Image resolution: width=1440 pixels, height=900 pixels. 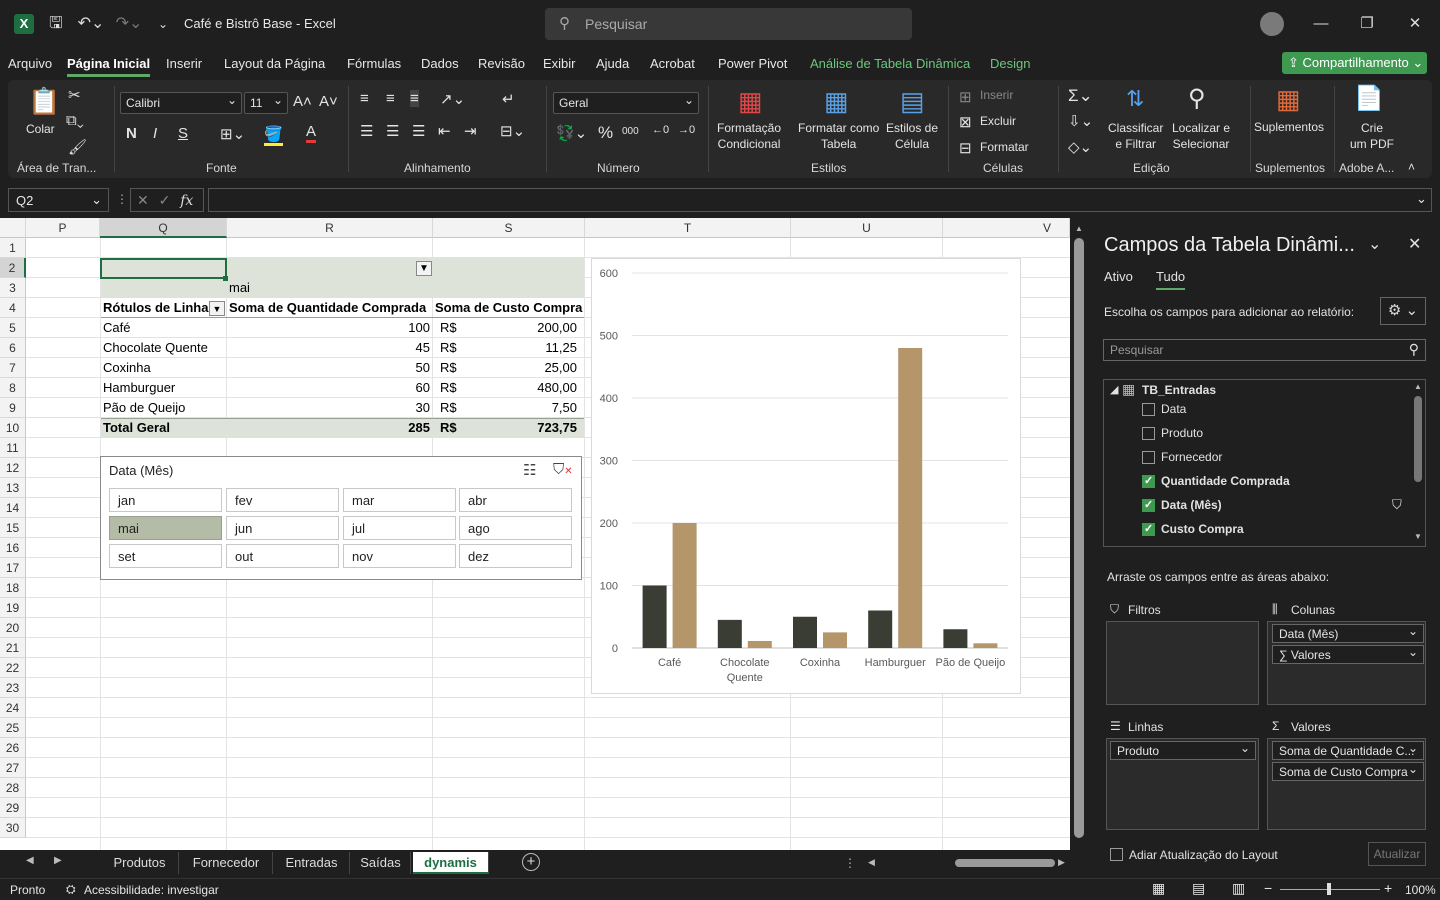 What do you see at coordinates (96, 200) in the screenshot?
I see `name-box-dropdown-icon: ⌄` at bounding box center [96, 200].